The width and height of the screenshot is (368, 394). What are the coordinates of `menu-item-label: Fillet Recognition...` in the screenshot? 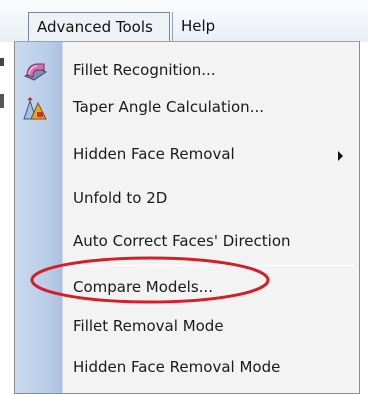 It's located at (144, 70).